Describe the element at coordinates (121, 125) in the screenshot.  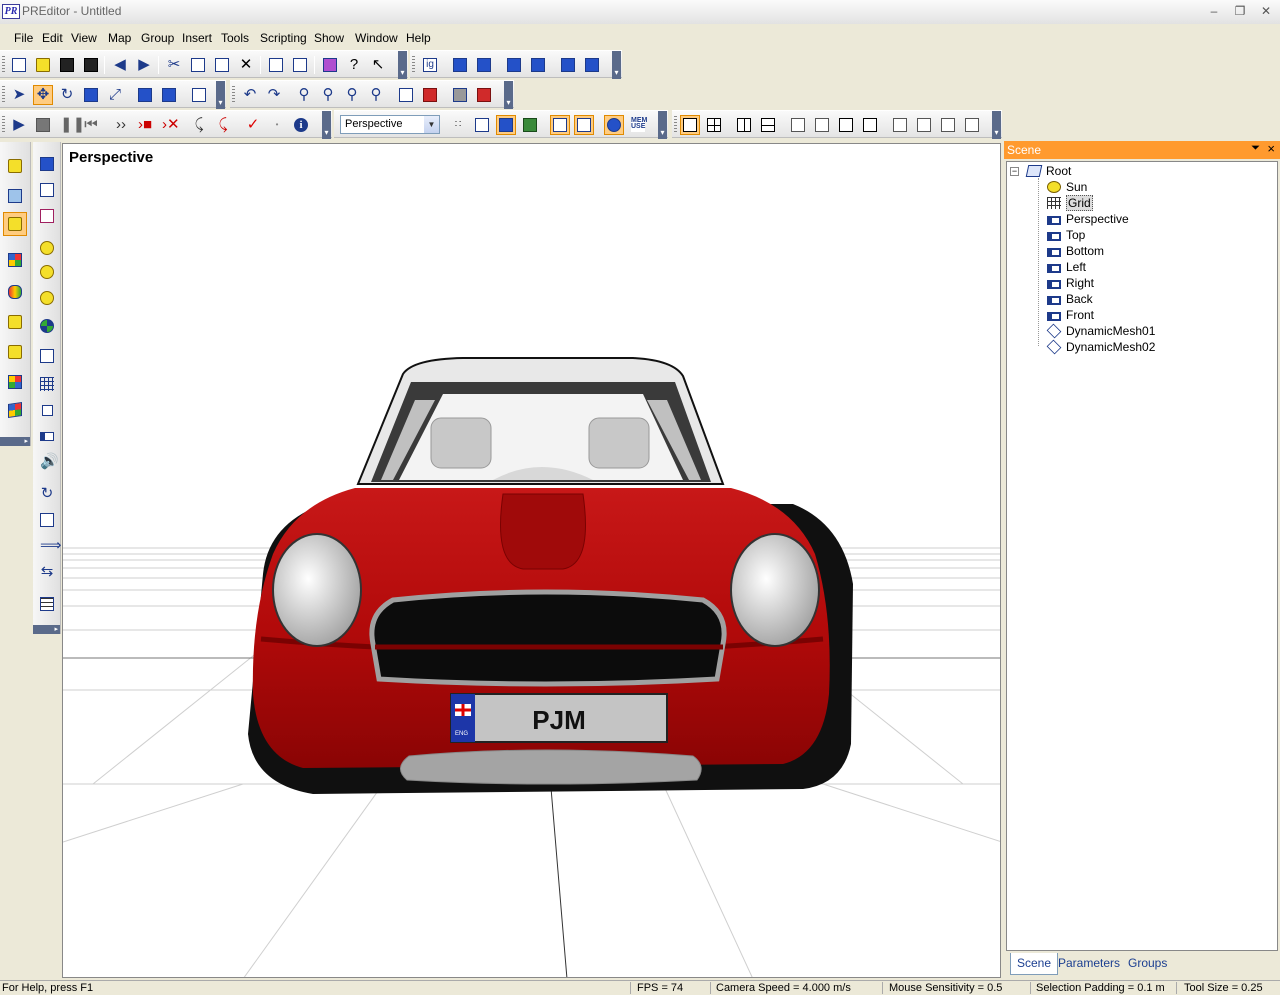
I see `sound-play-button: ››` at that location.